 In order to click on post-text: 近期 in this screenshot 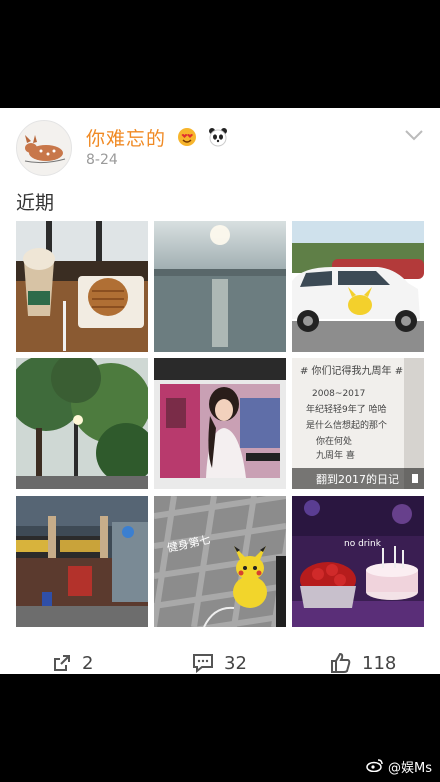, I will do `click(35, 203)`.